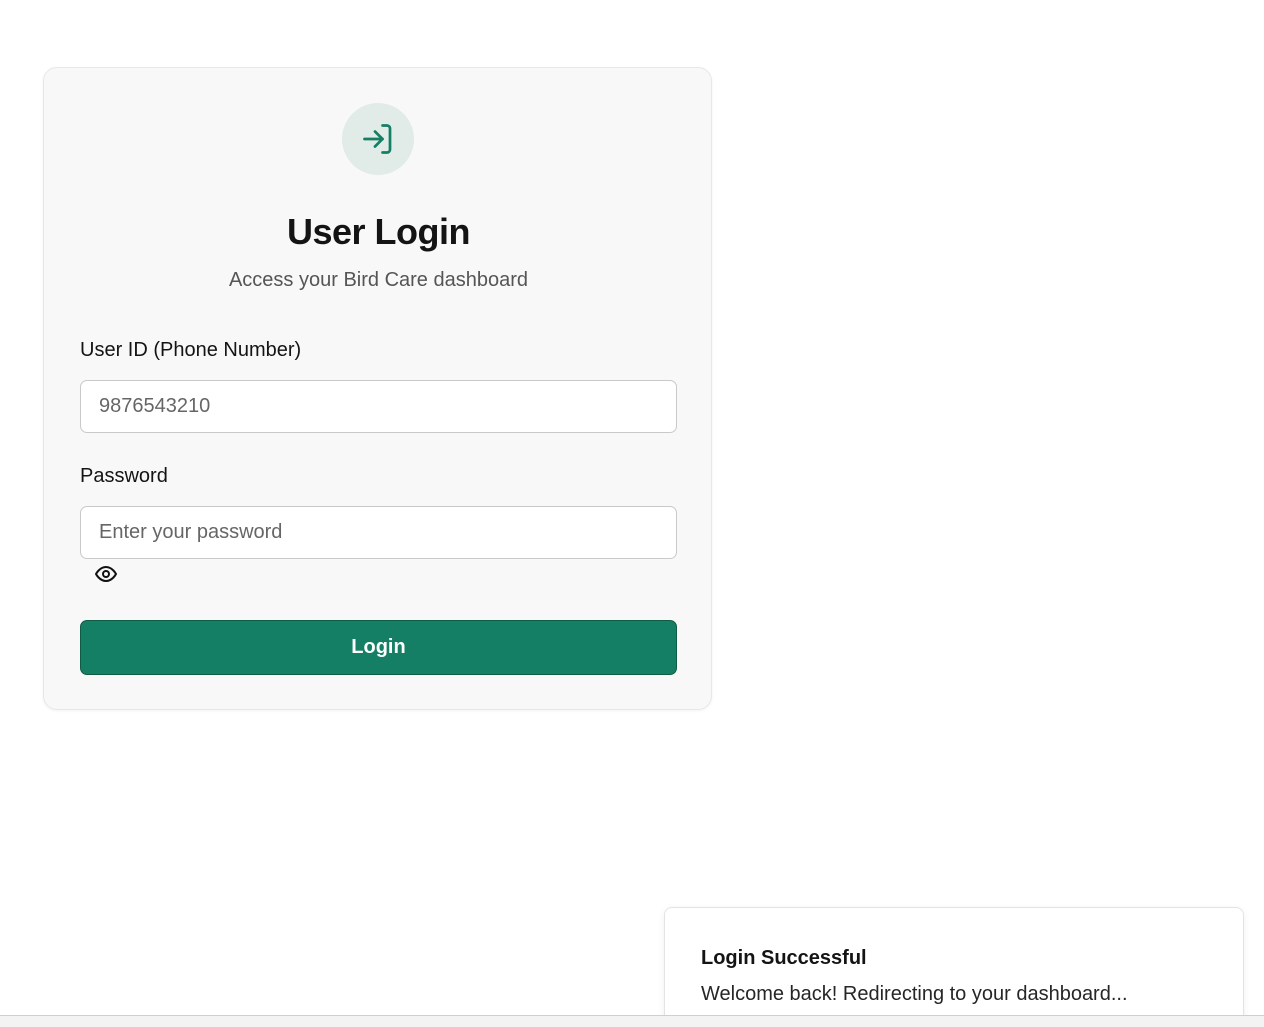 Image resolution: width=1264 pixels, height=1027 pixels. Describe the element at coordinates (378, 647) in the screenshot. I see `login-button: Login` at that location.